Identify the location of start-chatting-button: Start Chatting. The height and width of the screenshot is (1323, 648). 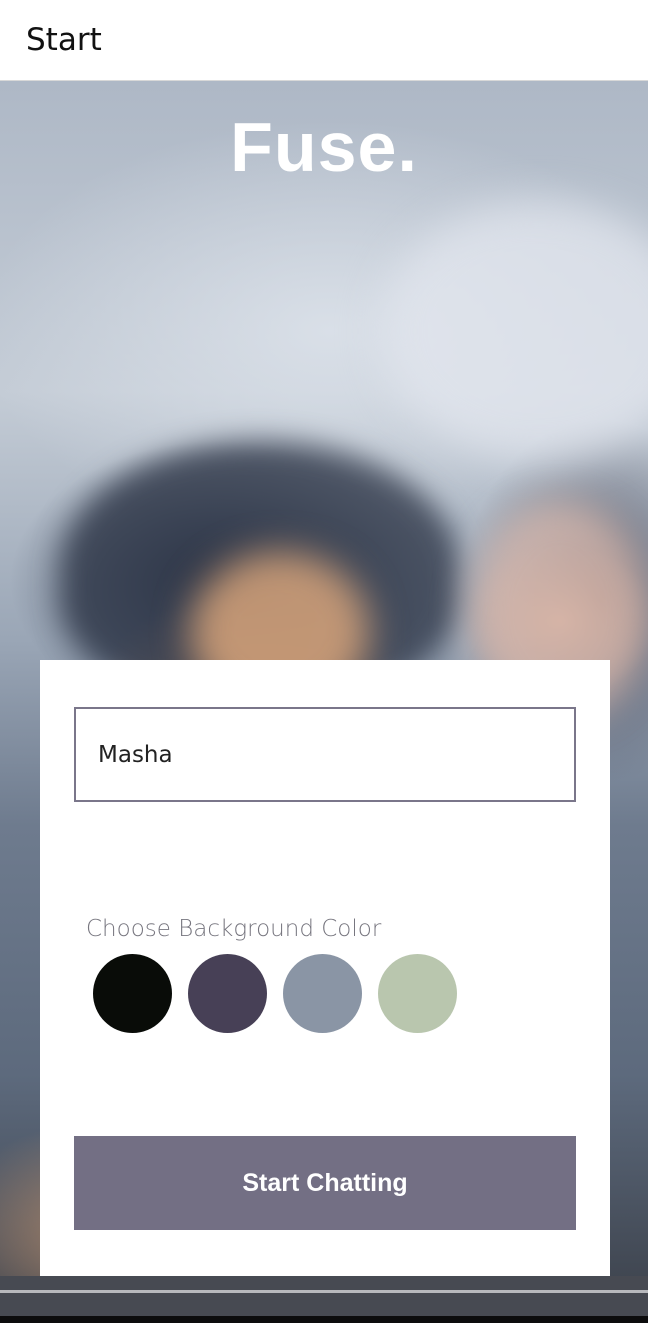
(325, 1183).